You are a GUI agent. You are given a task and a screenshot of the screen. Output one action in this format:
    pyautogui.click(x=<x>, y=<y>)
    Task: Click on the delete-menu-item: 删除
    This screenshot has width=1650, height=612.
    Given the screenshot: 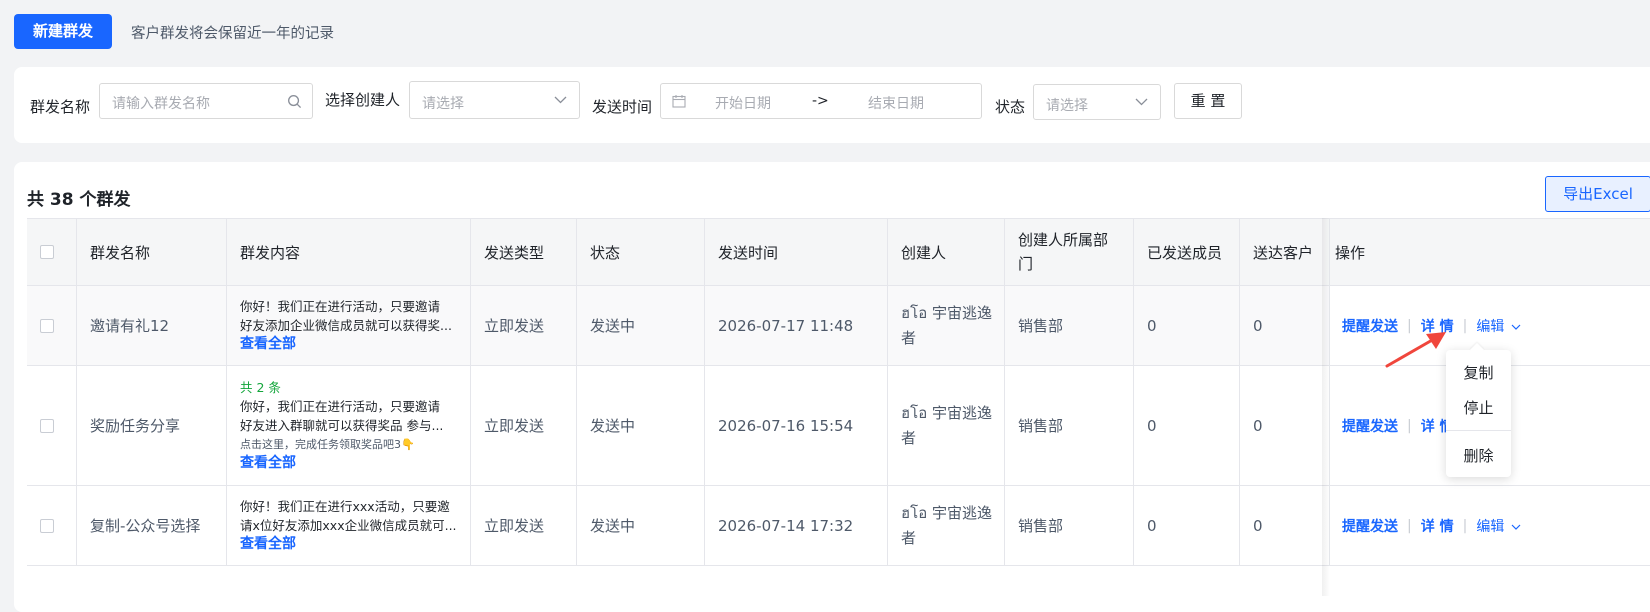 What is the action you would take?
    pyautogui.click(x=1478, y=455)
    